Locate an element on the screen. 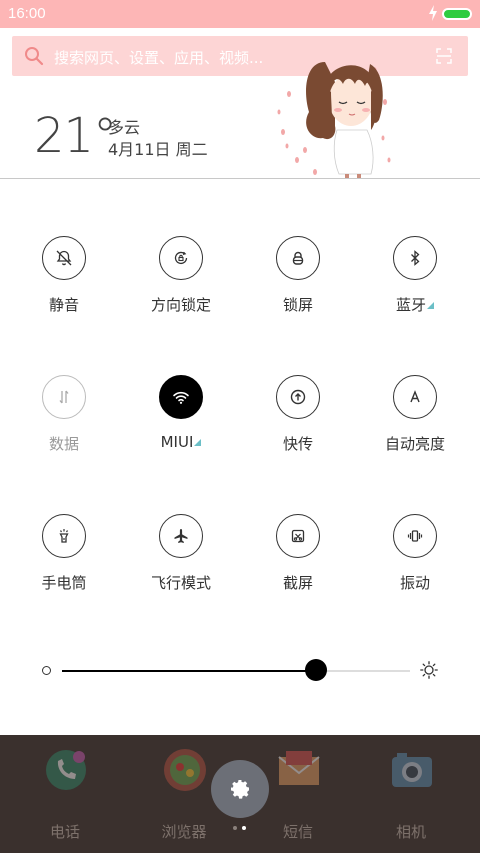 The height and width of the screenshot is (853, 480). toggle-auto-brightness: 自动亮度 is located at coordinates (415, 425).